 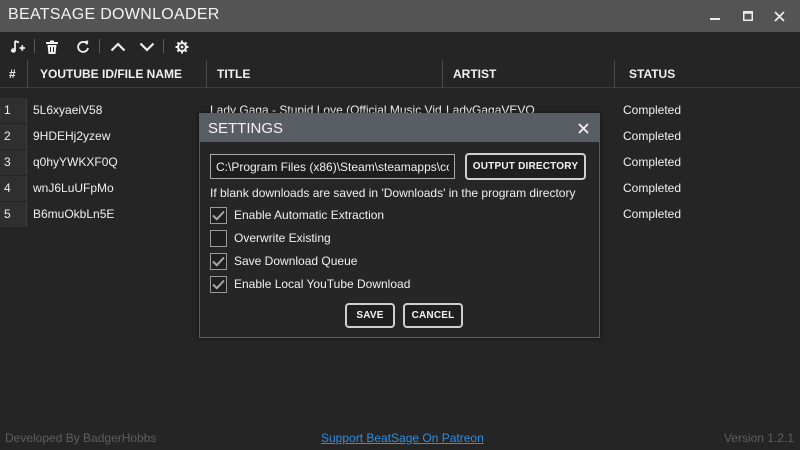 I want to click on save-download-queue-checkbox, so click(x=218, y=261).